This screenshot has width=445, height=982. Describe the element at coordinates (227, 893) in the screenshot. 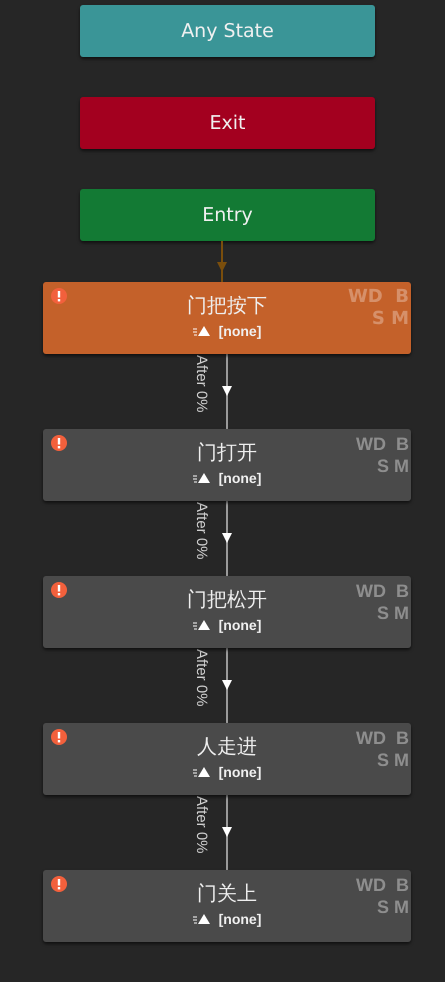

I see `state-name: 门关上` at that location.